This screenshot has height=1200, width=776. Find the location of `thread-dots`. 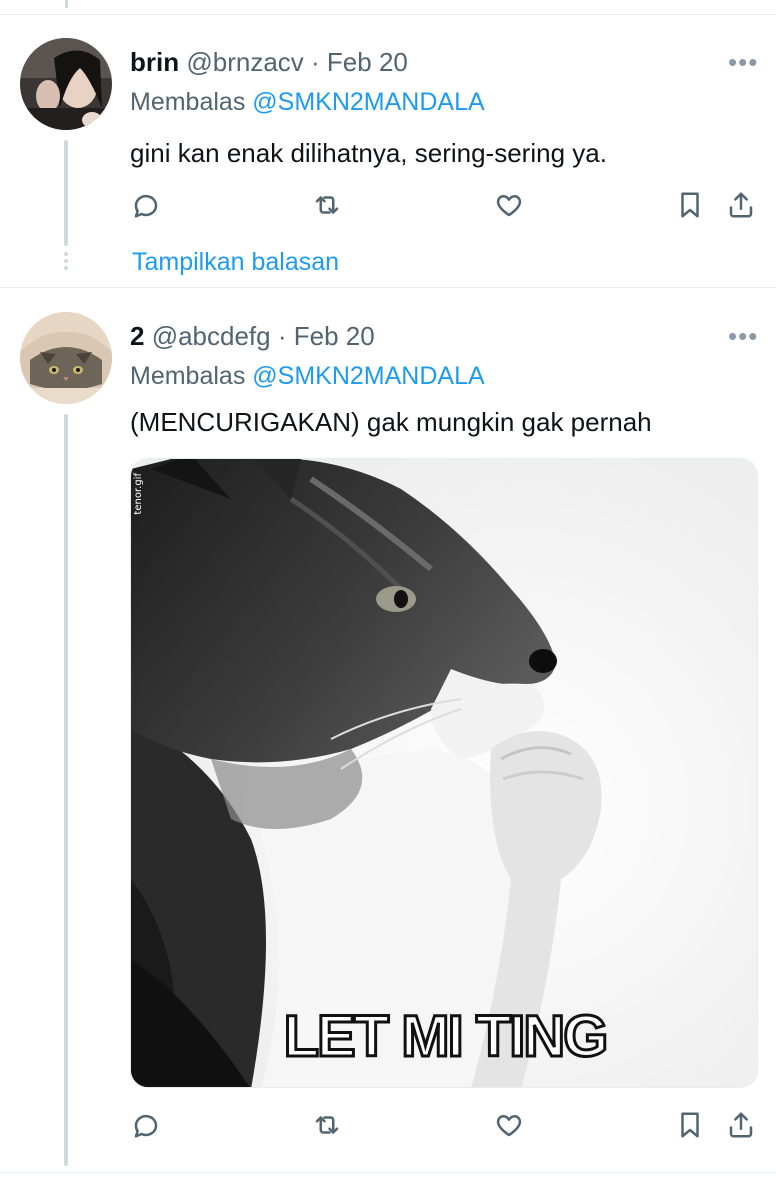

thread-dots is located at coordinates (66, 262).